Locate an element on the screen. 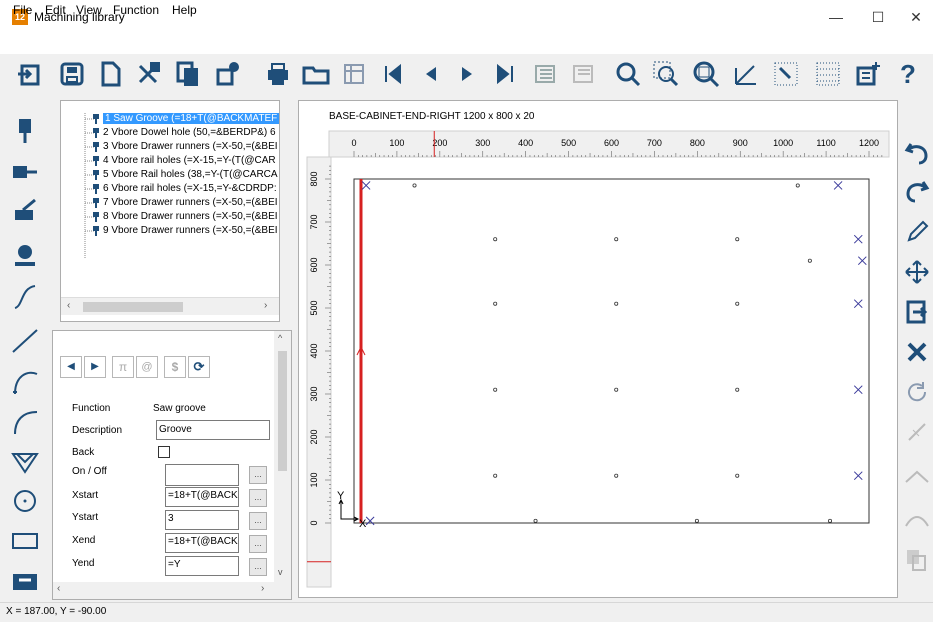 This screenshot has width=933, height=622. pocket-tool-icon is located at coordinates (25, 581).